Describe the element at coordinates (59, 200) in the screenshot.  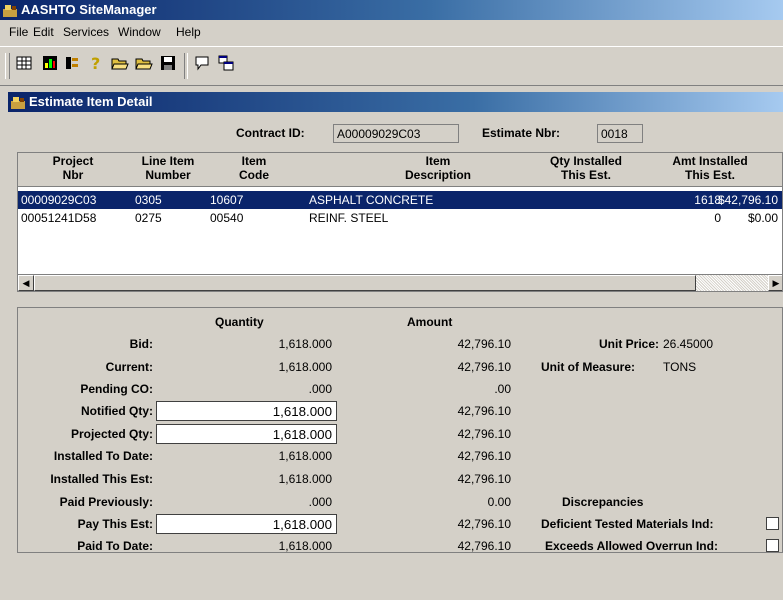
I see `cell-project-nbr: 00009029C03` at that location.